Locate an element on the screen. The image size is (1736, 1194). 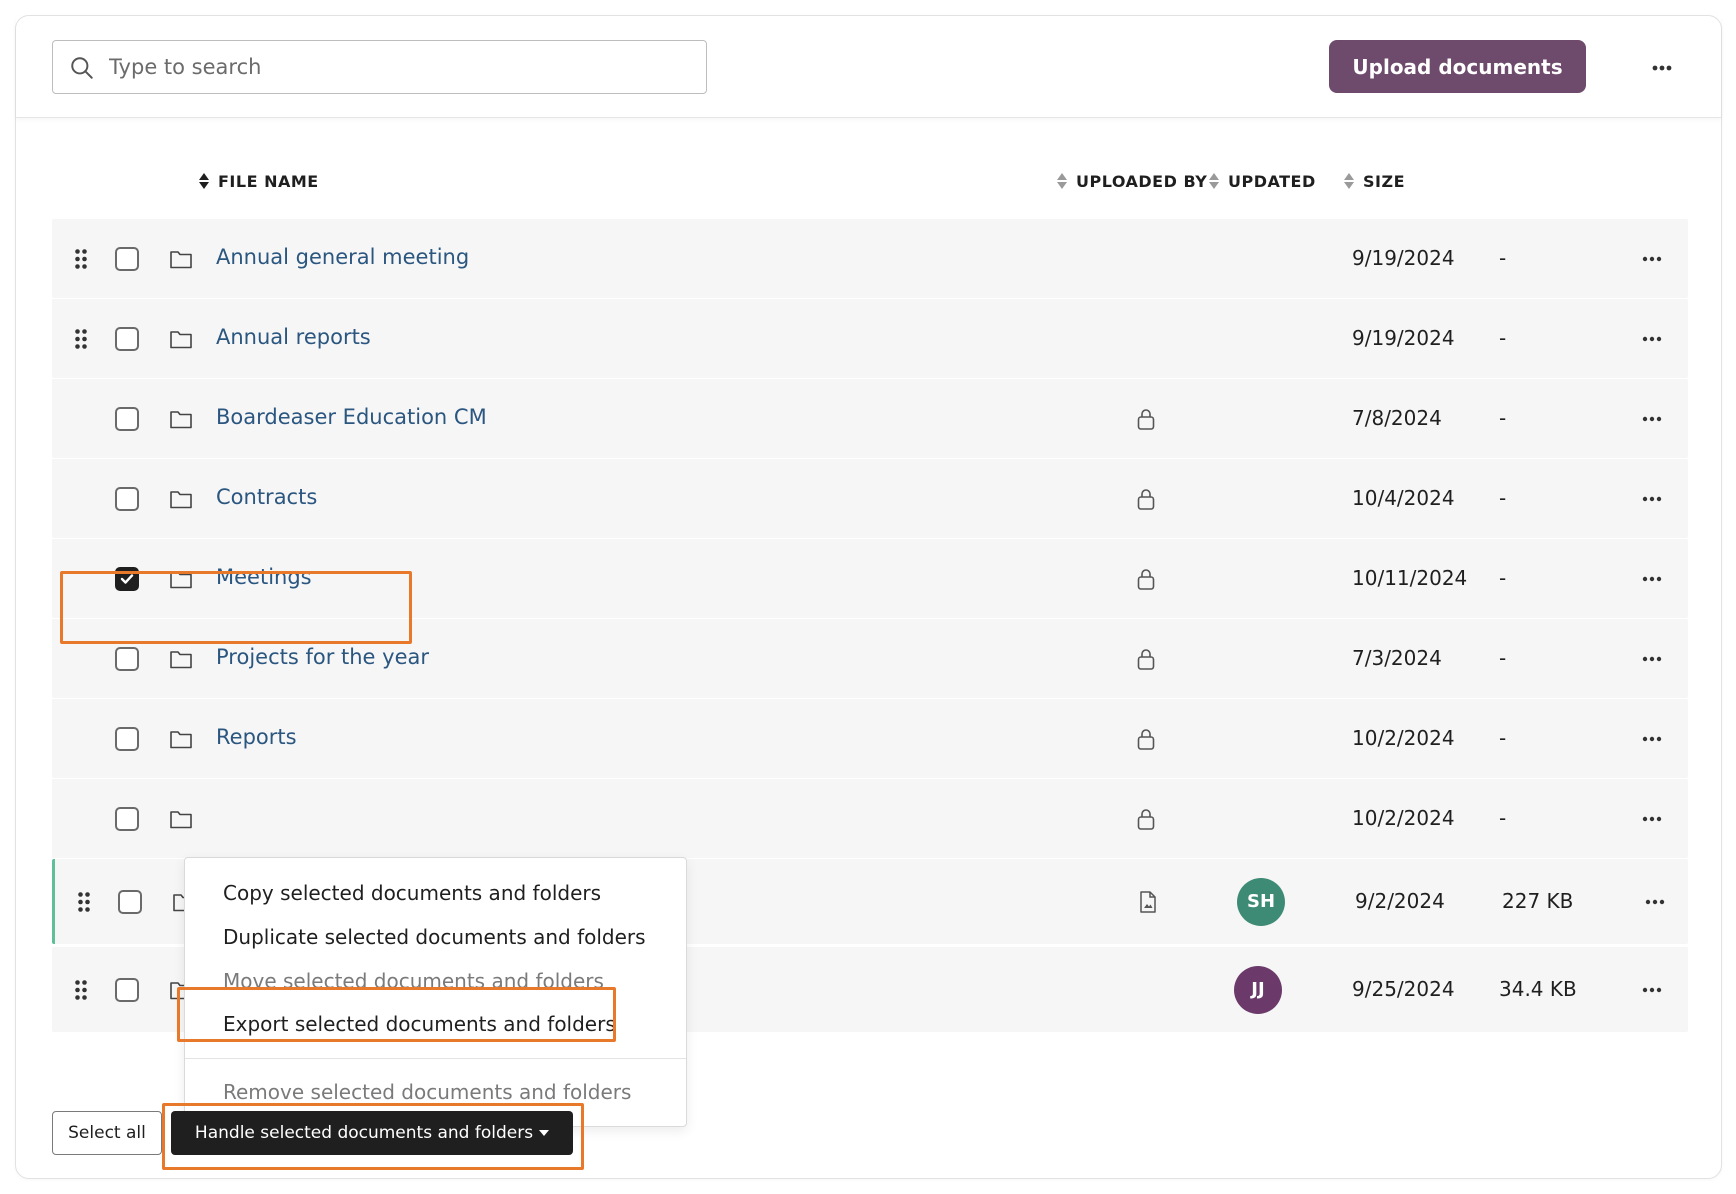
check-icon is located at coordinates (127, 578).